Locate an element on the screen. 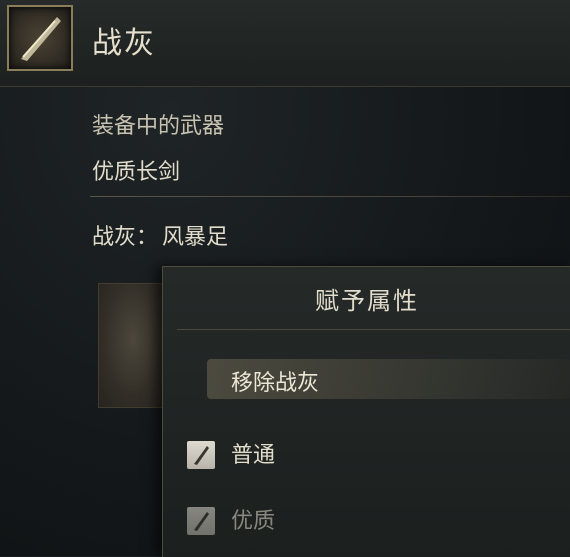 The image size is (570, 557). ash-of-war-icon is located at coordinates (40, 38).